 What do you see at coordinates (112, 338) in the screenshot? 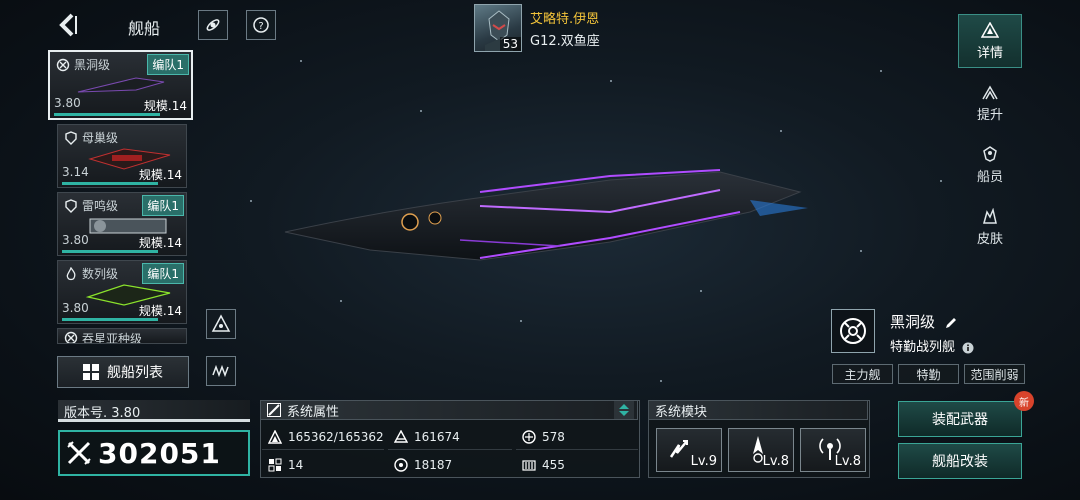
I see `ship-name: 吞星亚种级` at bounding box center [112, 338].